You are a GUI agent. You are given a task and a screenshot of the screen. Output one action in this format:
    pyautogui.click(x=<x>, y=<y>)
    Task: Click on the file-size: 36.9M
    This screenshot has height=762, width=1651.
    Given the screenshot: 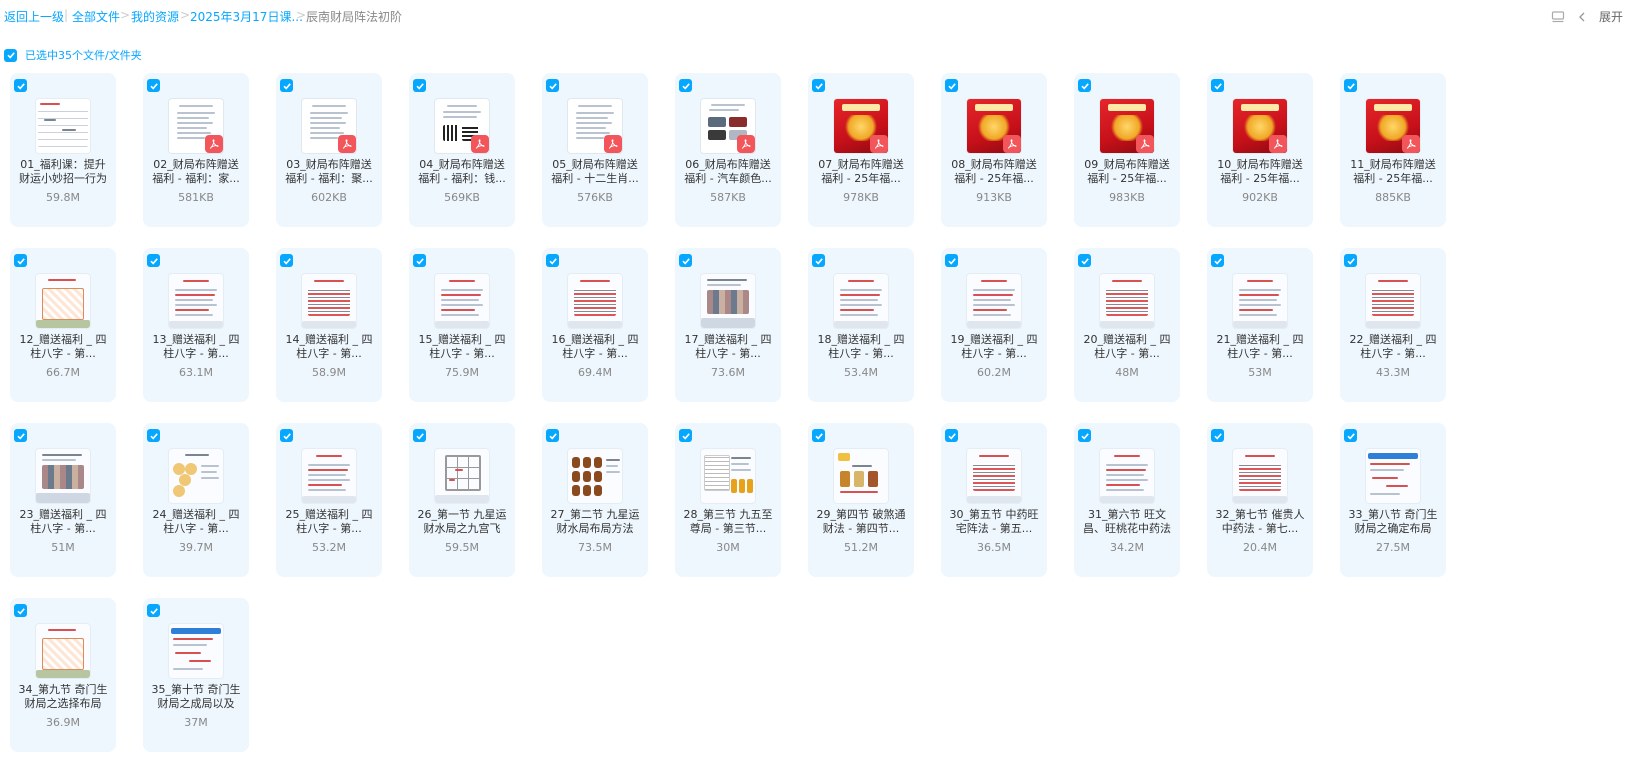 What is the action you would take?
    pyautogui.click(x=63, y=722)
    